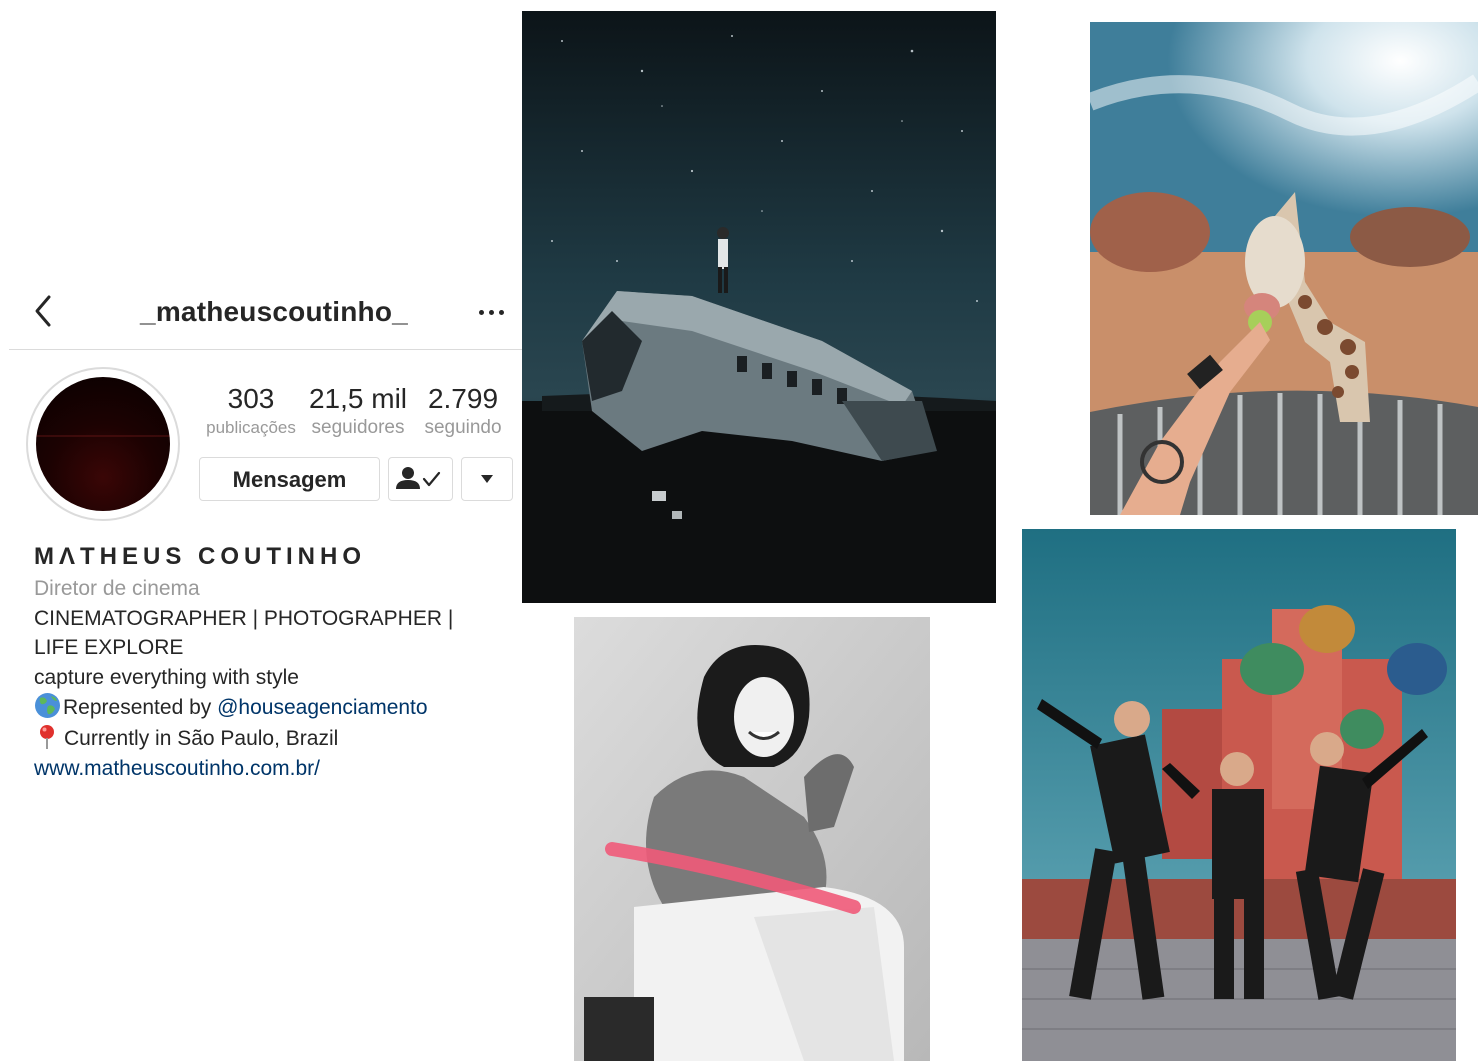 The image size is (1478, 1061). I want to click on profile-full-name: MΛTHEUS COUTINHO, so click(200, 556).